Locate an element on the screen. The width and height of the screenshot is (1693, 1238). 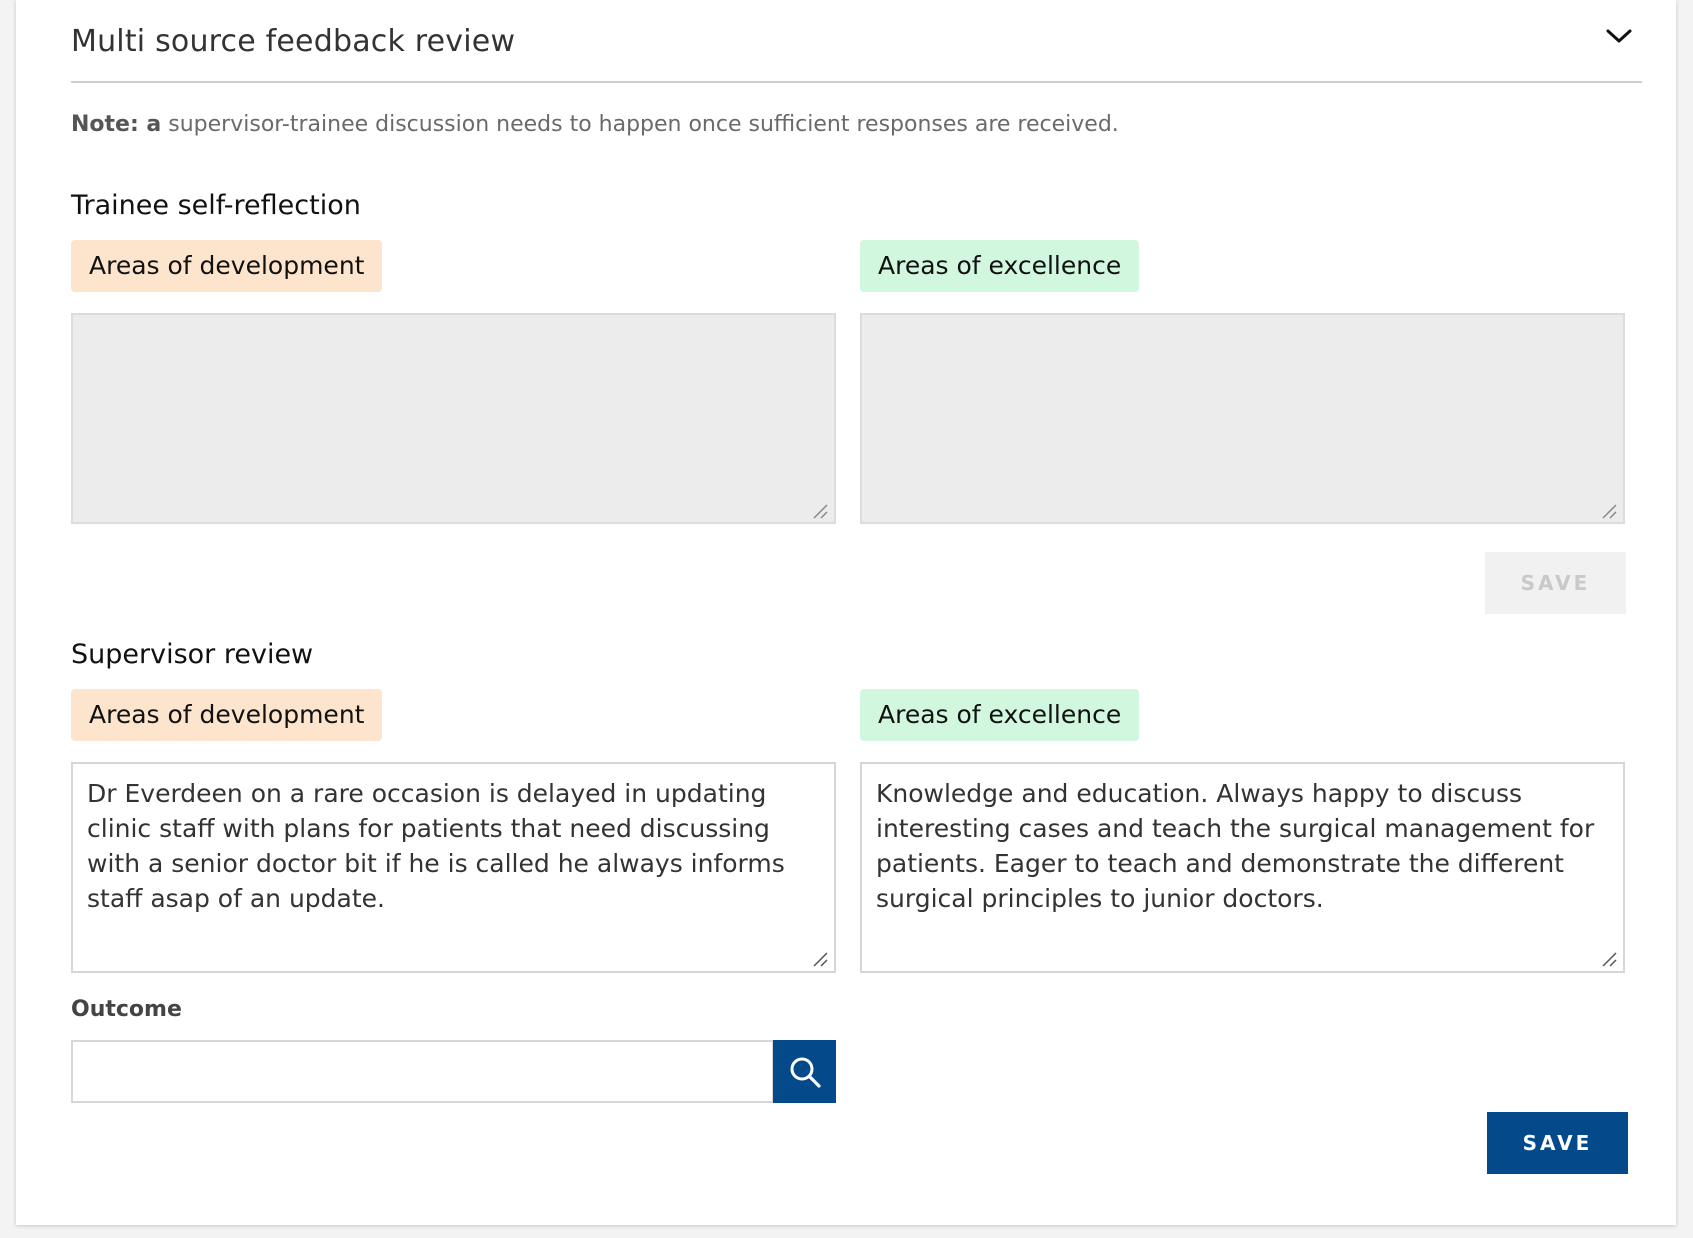
outcome-label: Outcome is located at coordinates (126, 1009).